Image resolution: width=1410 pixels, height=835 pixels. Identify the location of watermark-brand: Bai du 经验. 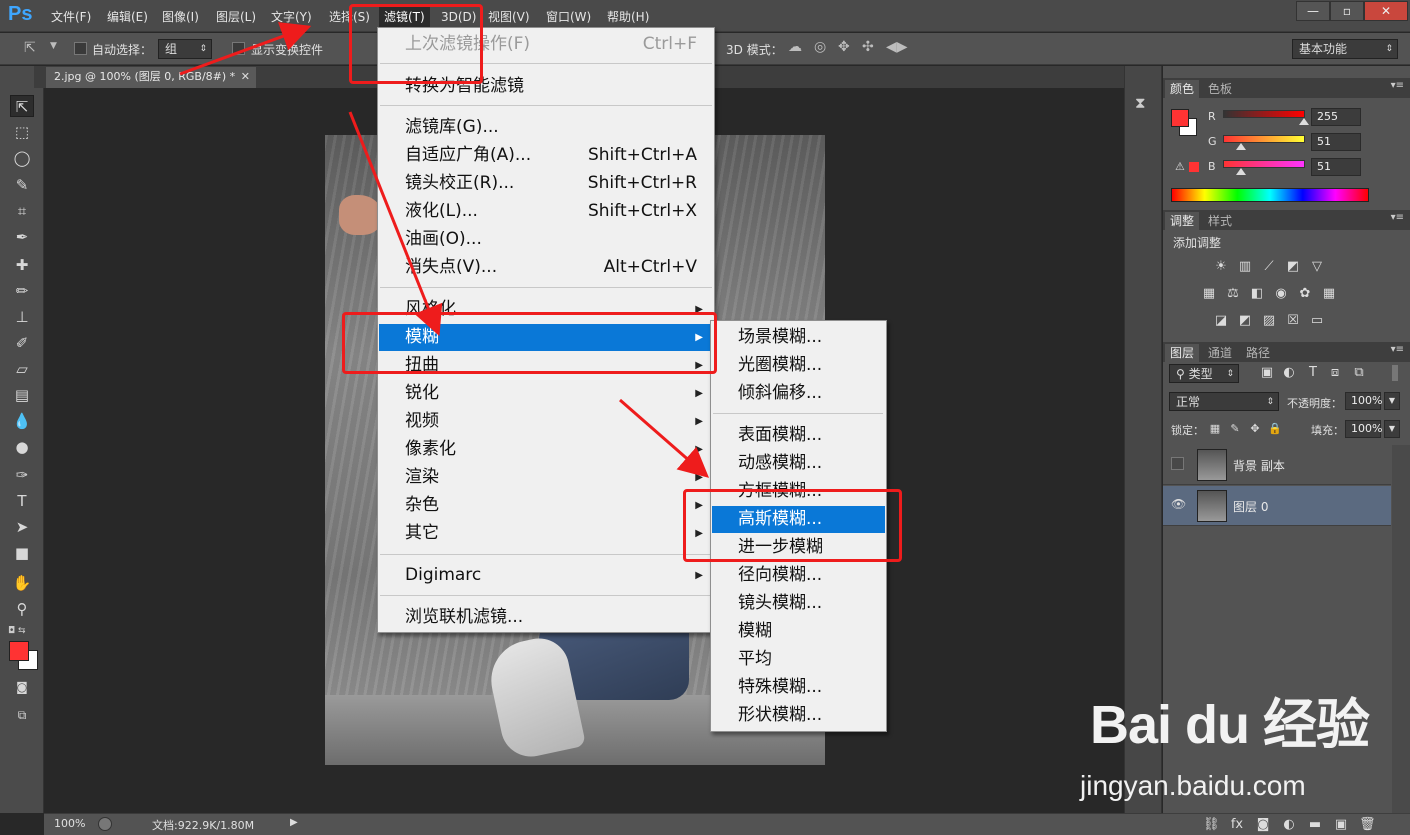
(1230, 725).